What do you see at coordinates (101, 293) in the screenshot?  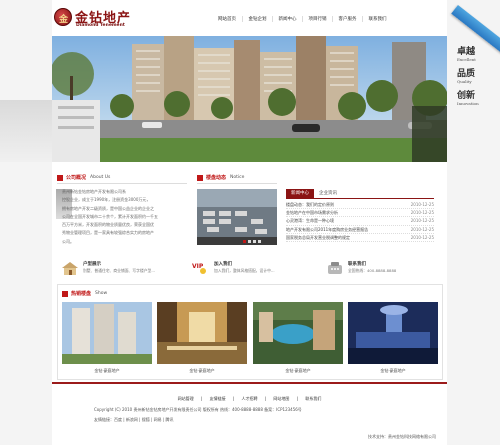 I see `hot-title-en: Show` at bounding box center [101, 293].